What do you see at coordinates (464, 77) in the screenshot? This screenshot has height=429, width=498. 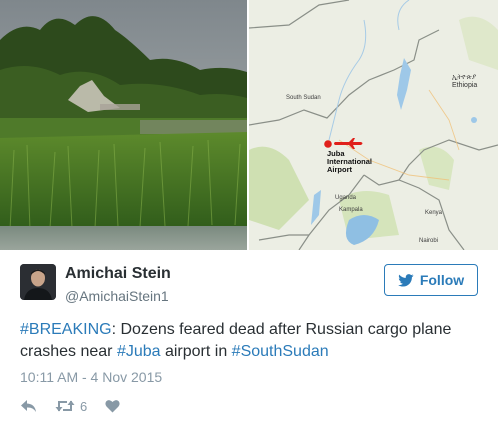 I see `map-label-ethiopia-native: ኢትዮጵያ` at bounding box center [464, 77].